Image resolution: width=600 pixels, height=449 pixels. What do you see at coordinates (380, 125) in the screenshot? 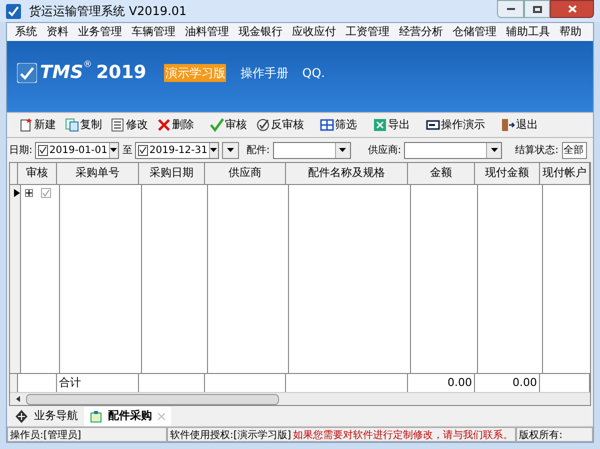
I see `spreadsheet-icon` at bounding box center [380, 125].